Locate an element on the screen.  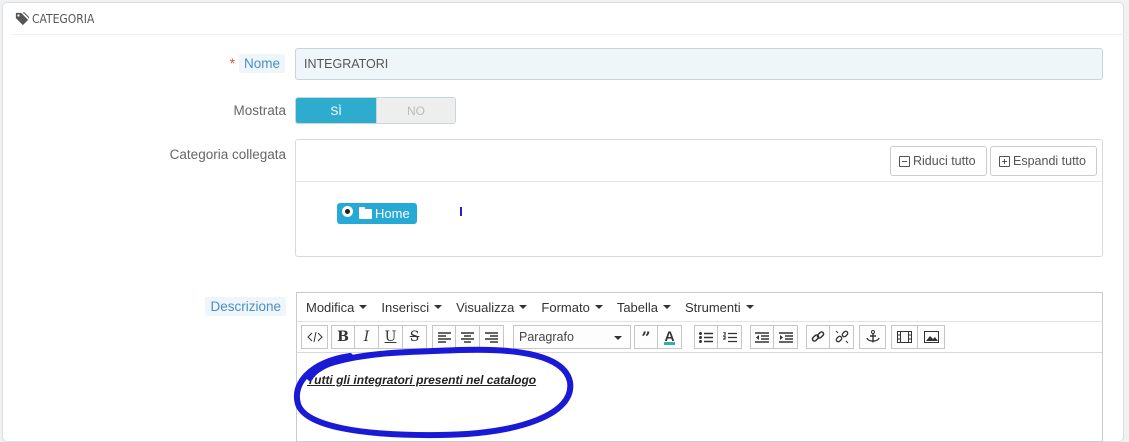
folder-icon is located at coordinates (365, 212).